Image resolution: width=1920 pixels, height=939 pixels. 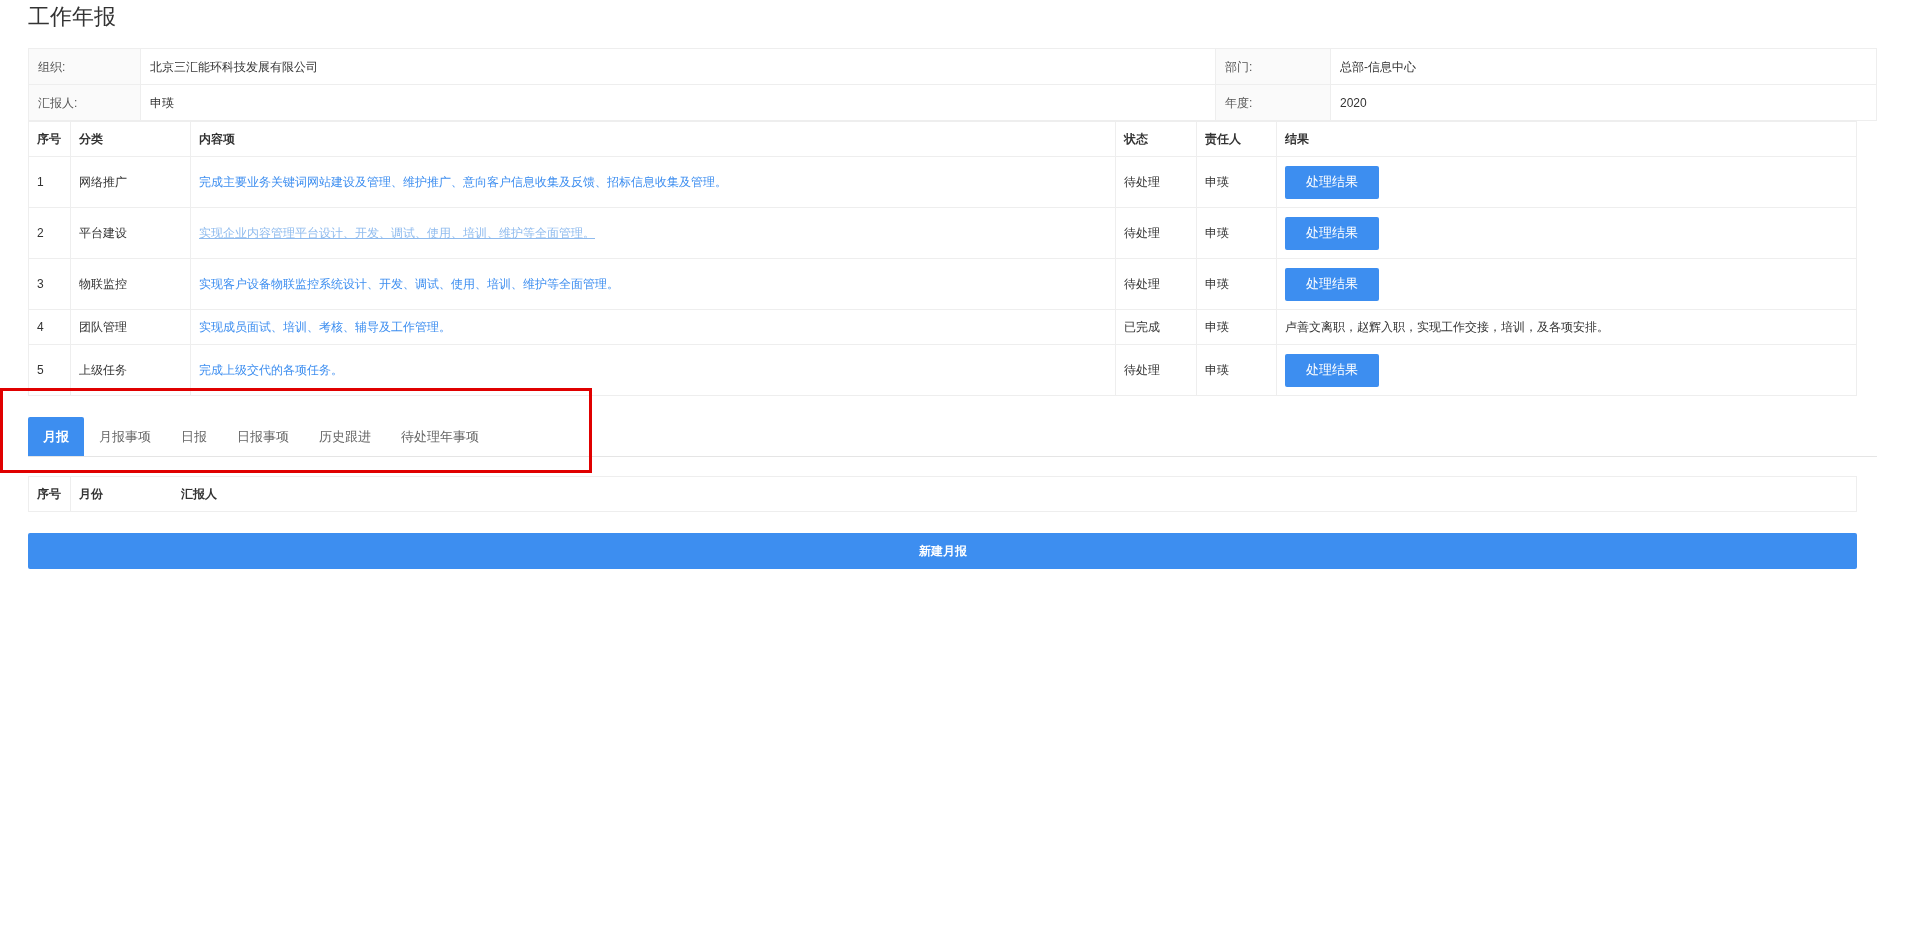 What do you see at coordinates (49, 233) in the screenshot?
I see `table-cell: 2` at bounding box center [49, 233].